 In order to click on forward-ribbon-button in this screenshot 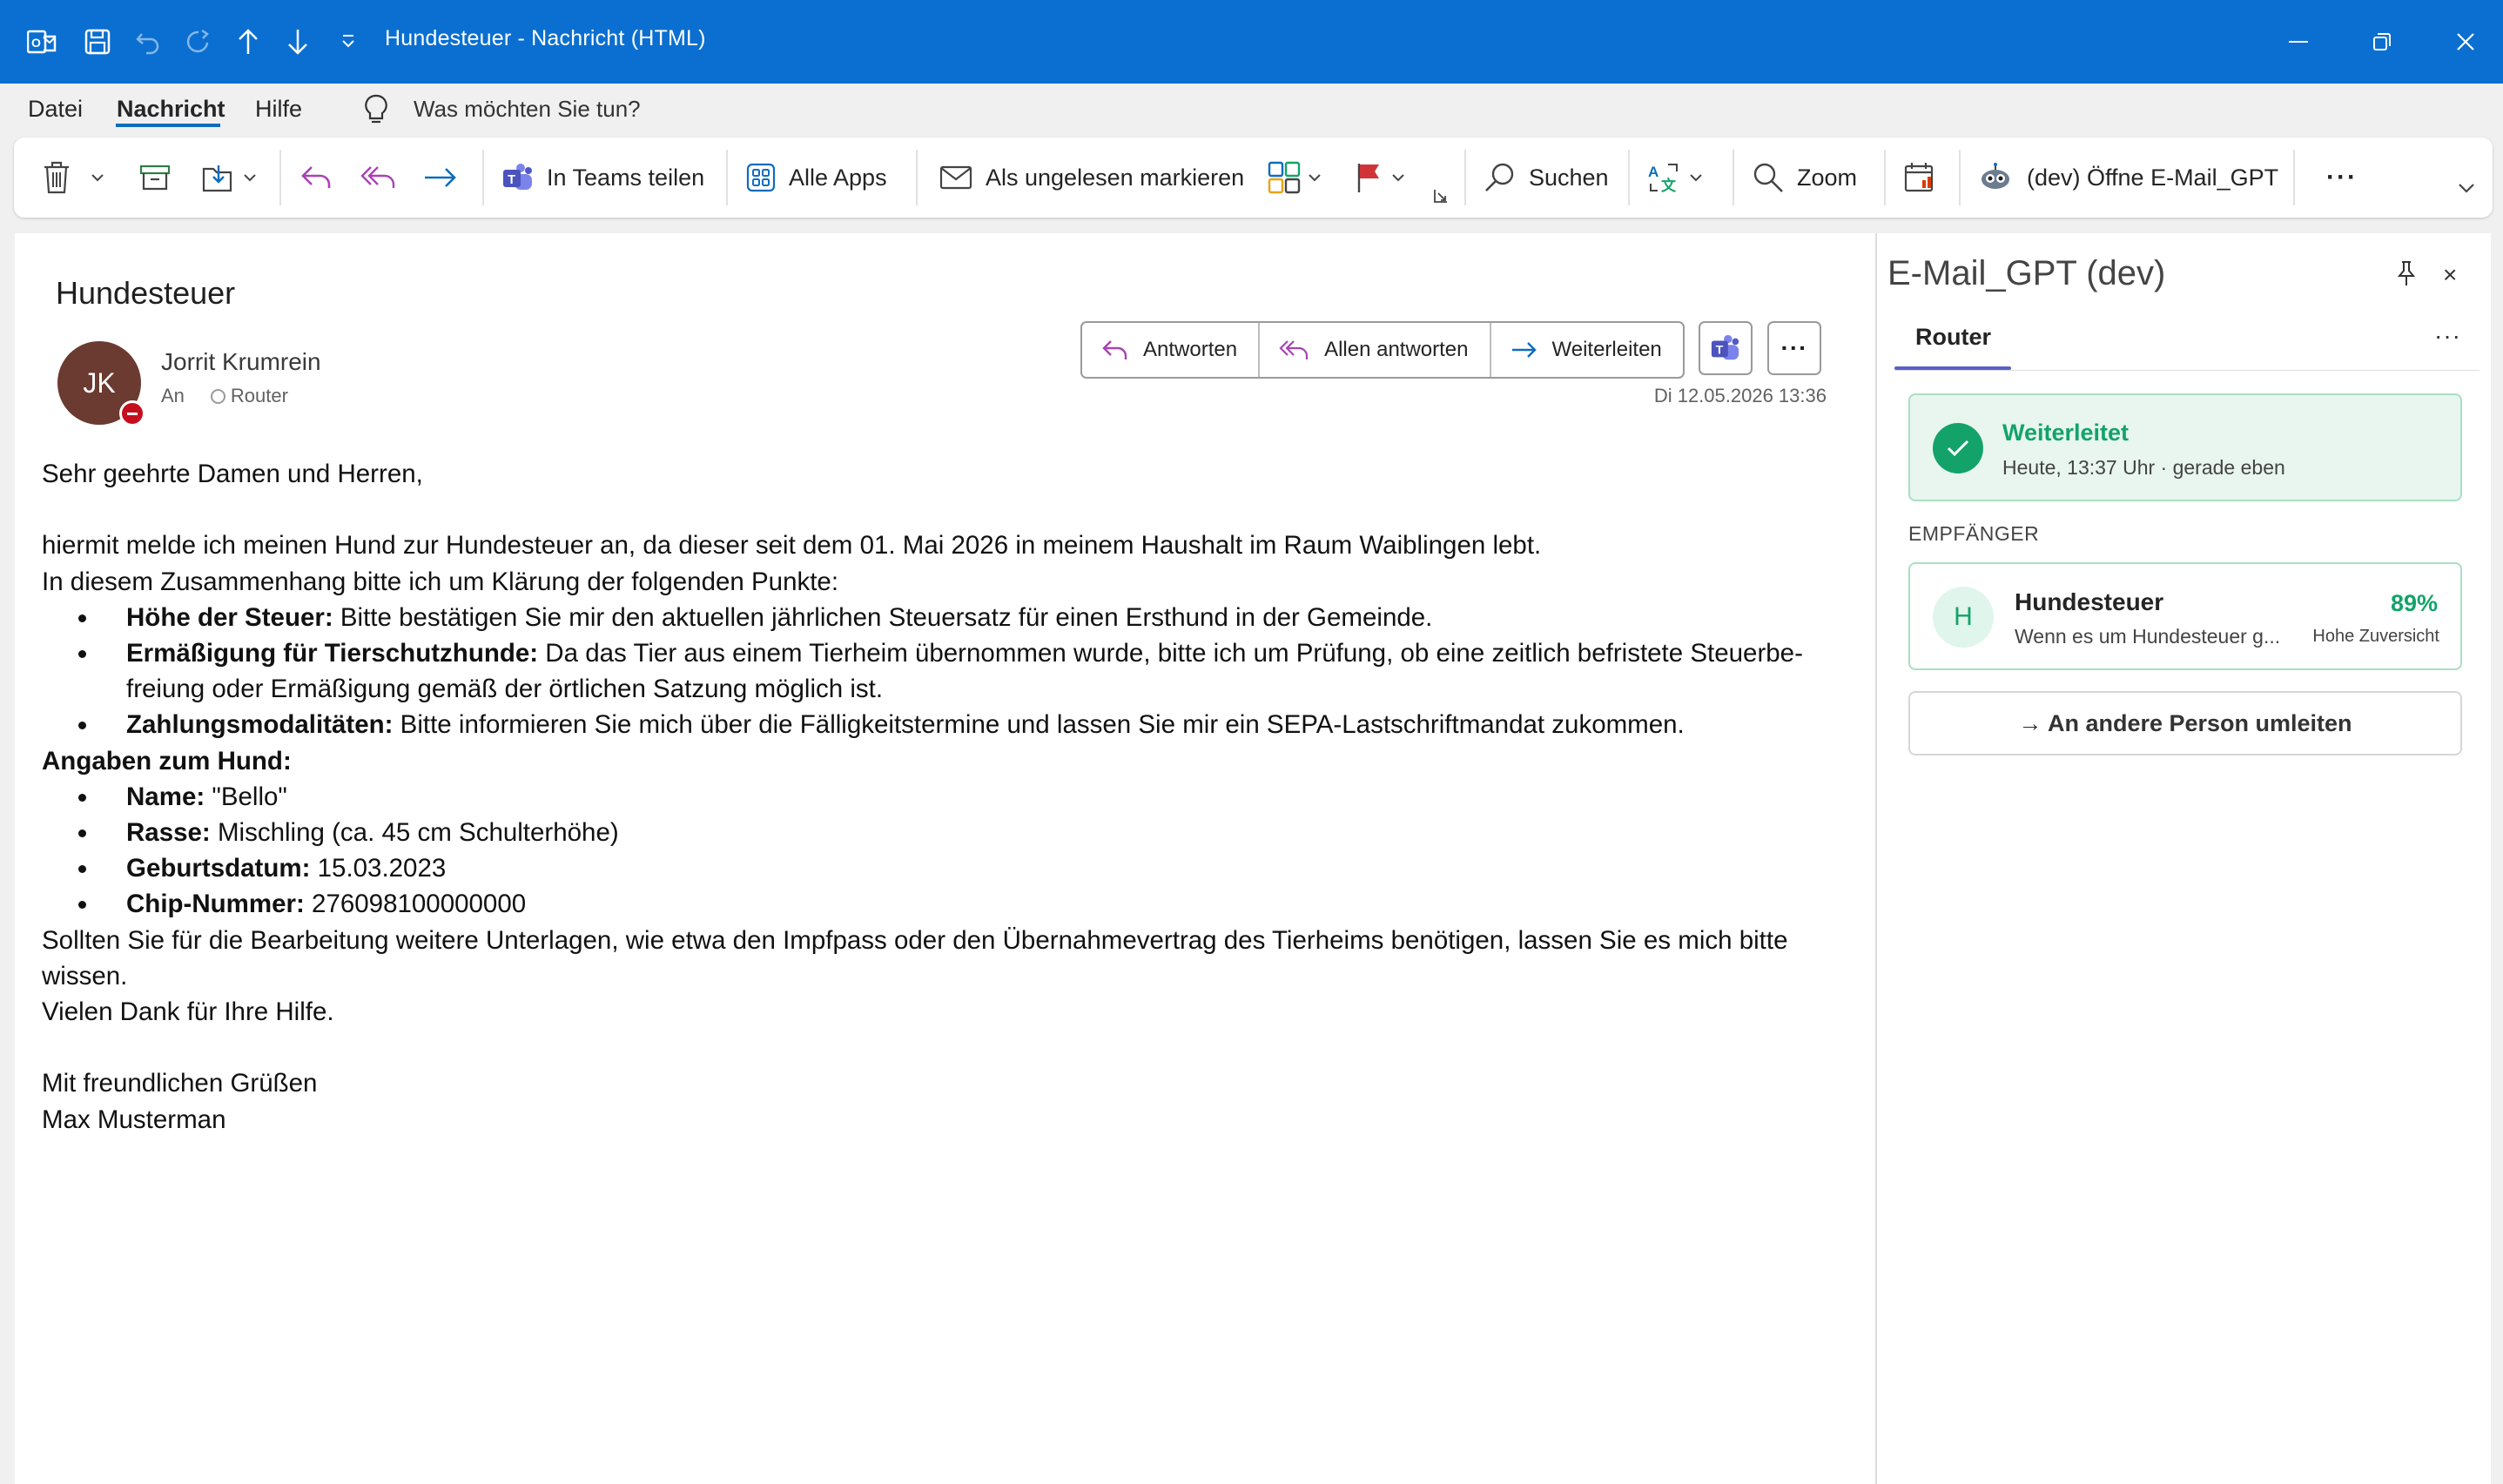, I will do `click(440, 177)`.